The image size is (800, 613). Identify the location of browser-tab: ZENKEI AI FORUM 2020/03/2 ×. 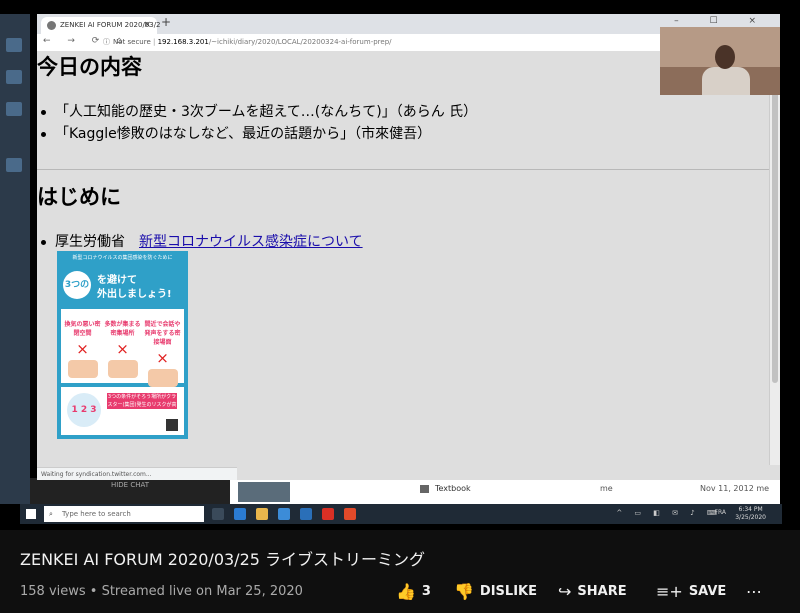
(101, 25).